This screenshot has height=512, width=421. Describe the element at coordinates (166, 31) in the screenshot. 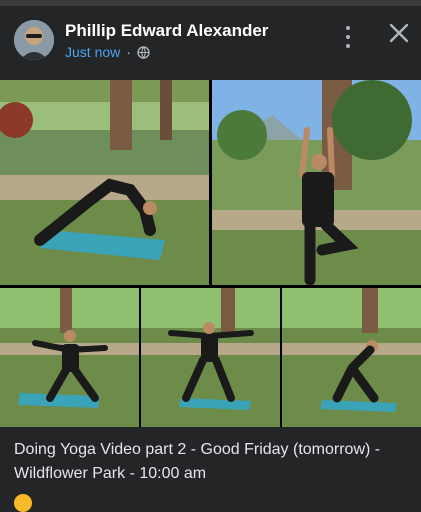

I see `author-name: Phillip Edward Alexander` at that location.